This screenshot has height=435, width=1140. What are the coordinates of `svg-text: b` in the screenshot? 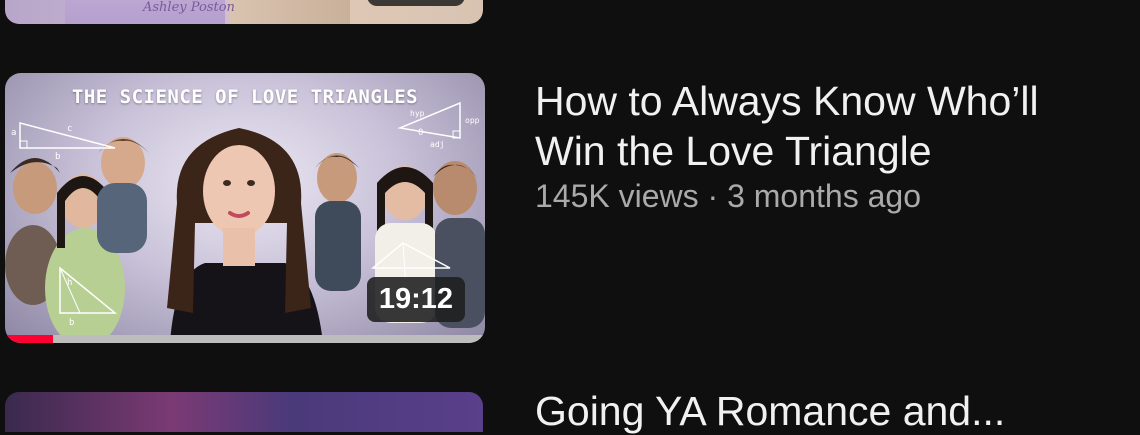 It's located at (71, 323).